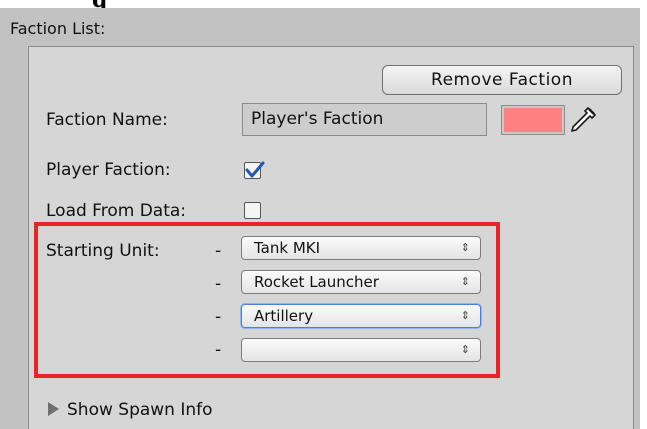 The height and width of the screenshot is (429, 647). Describe the element at coordinates (116, 211) in the screenshot. I see `load-from-data-label: Load From Data:` at that location.